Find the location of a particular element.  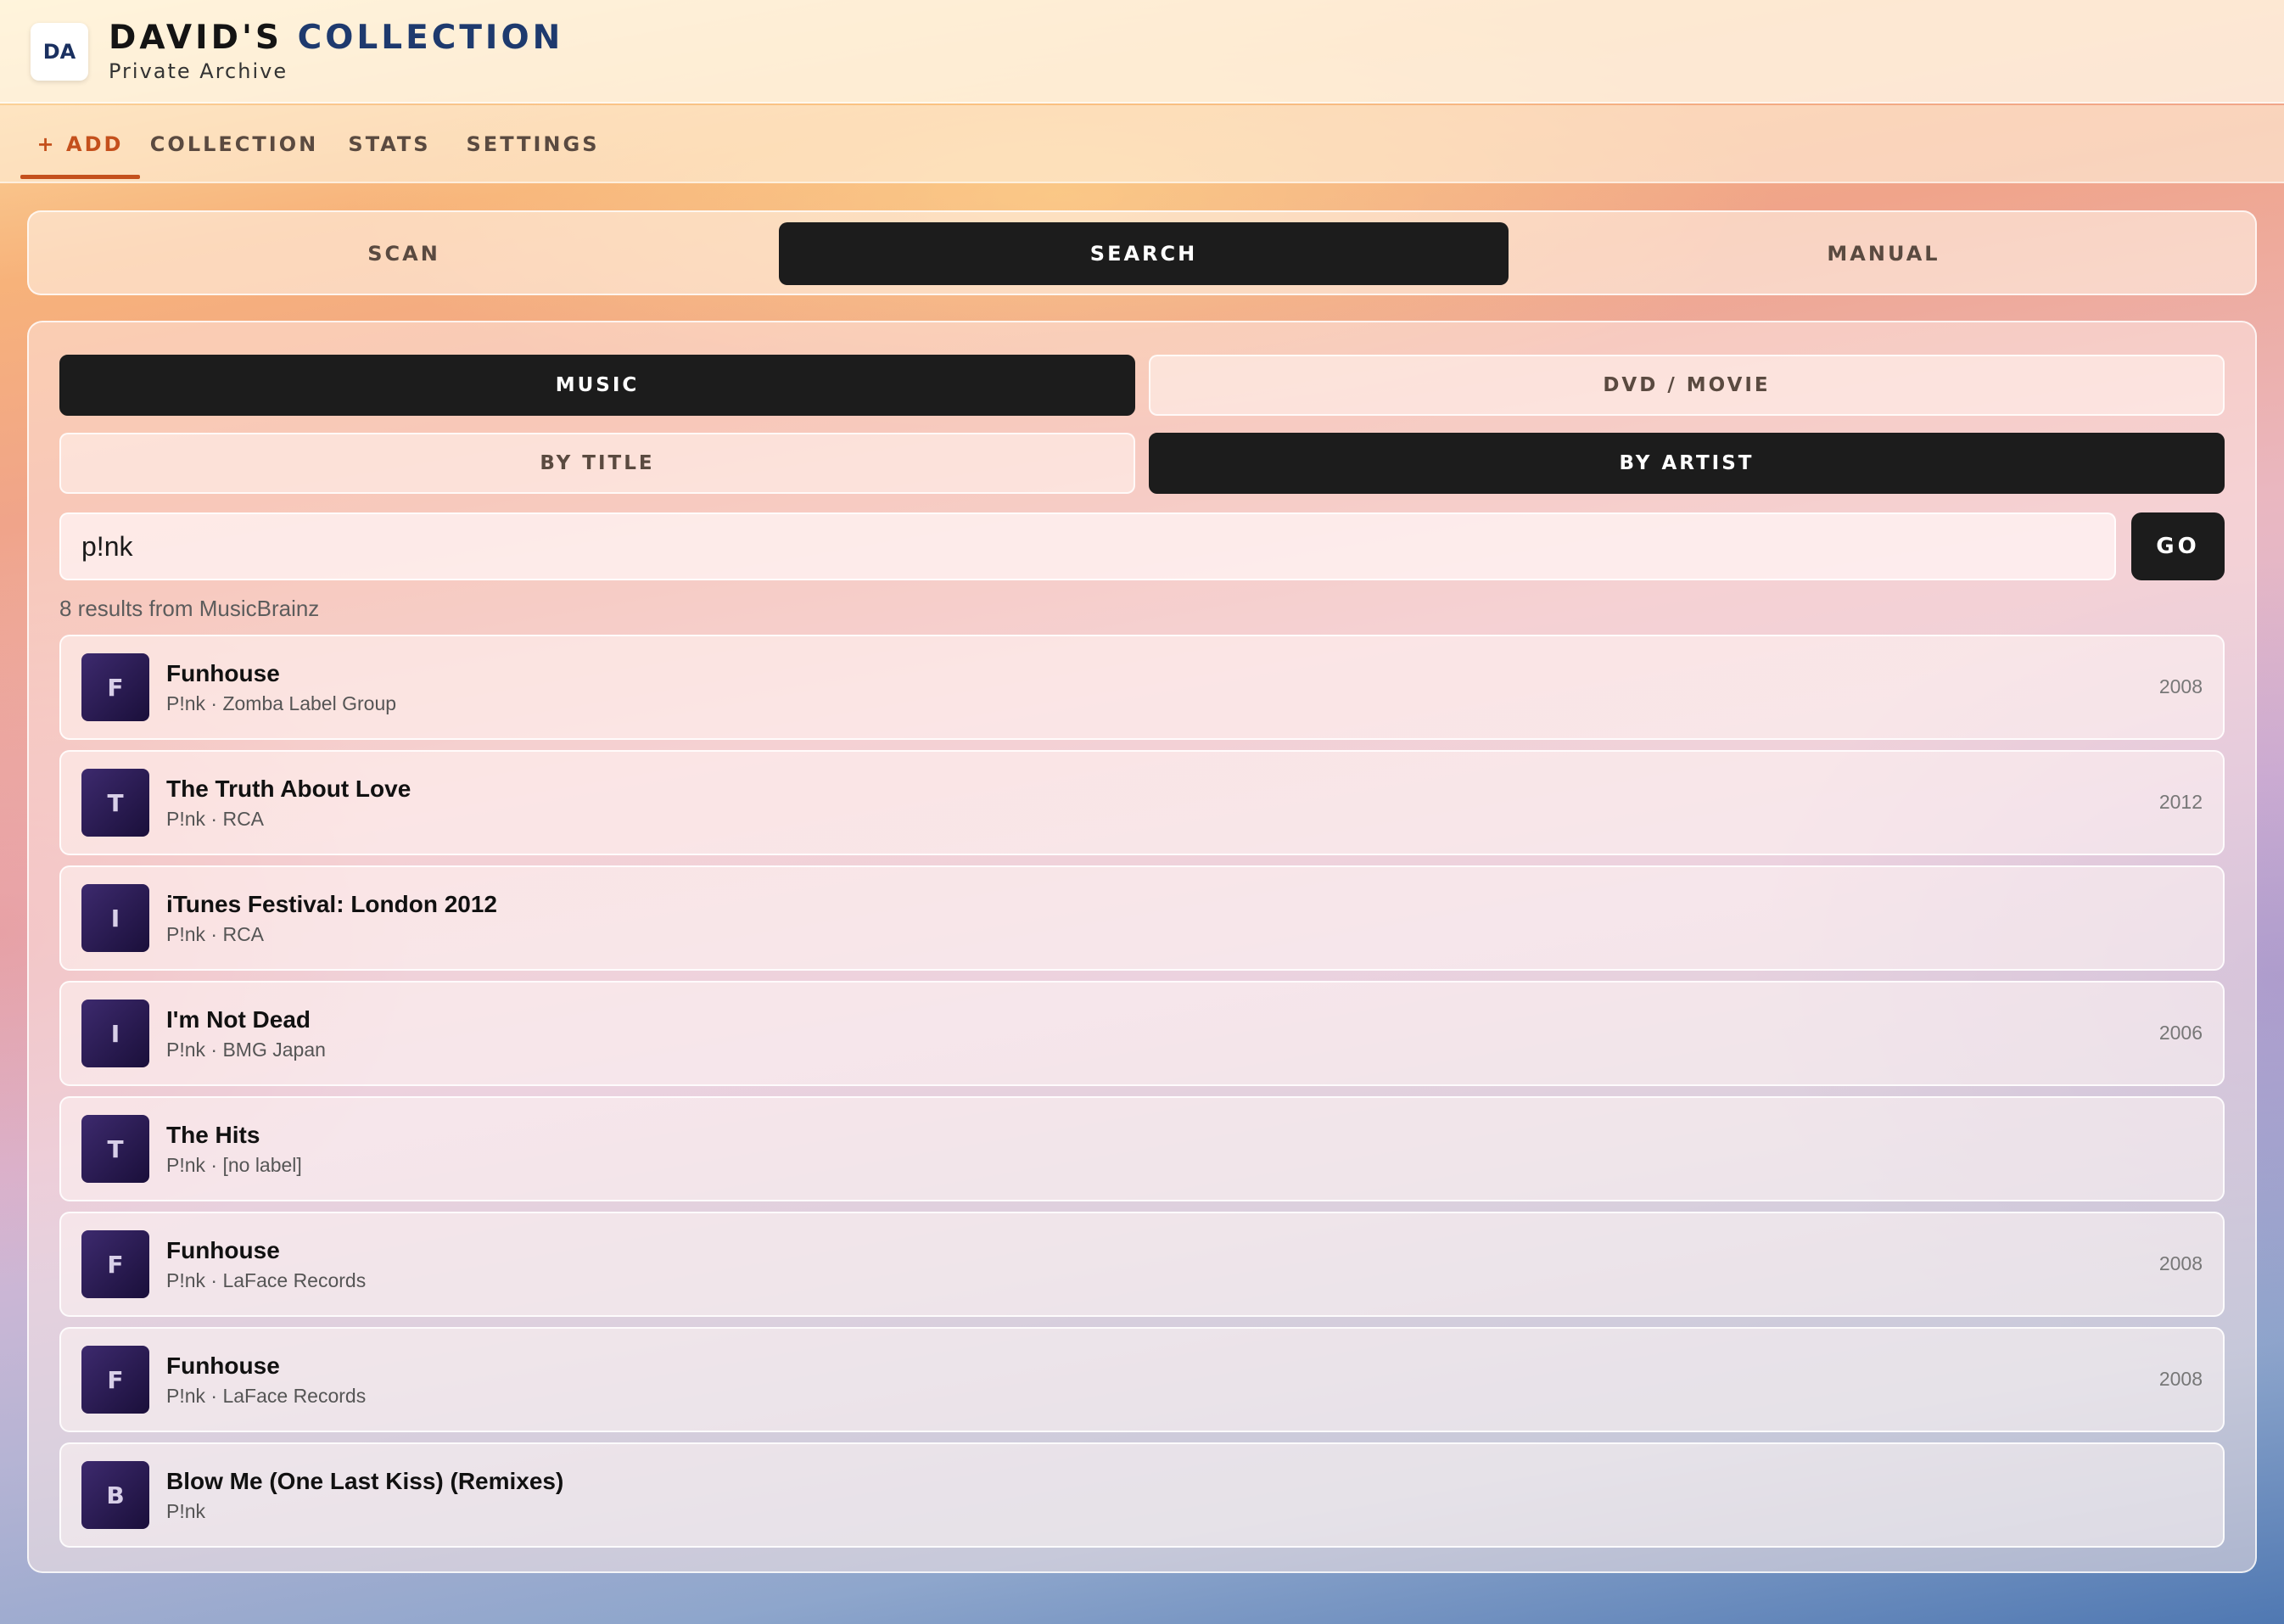

brand-title-collection: COLLECTION is located at coordinates (431, 38).